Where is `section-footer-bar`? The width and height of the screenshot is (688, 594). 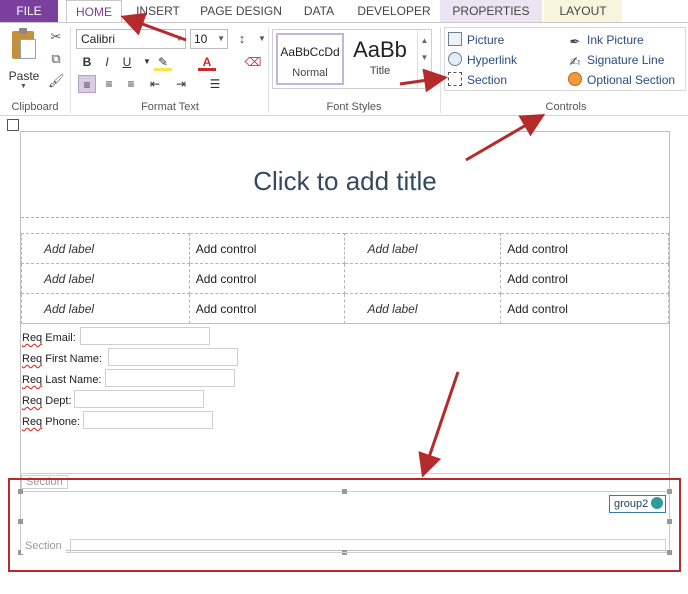
section-footer-bar is located at coordinates (368, 546).